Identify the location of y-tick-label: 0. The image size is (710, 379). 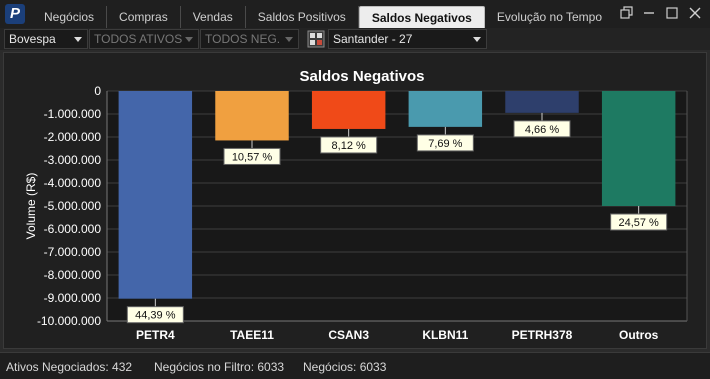
(97, 91).